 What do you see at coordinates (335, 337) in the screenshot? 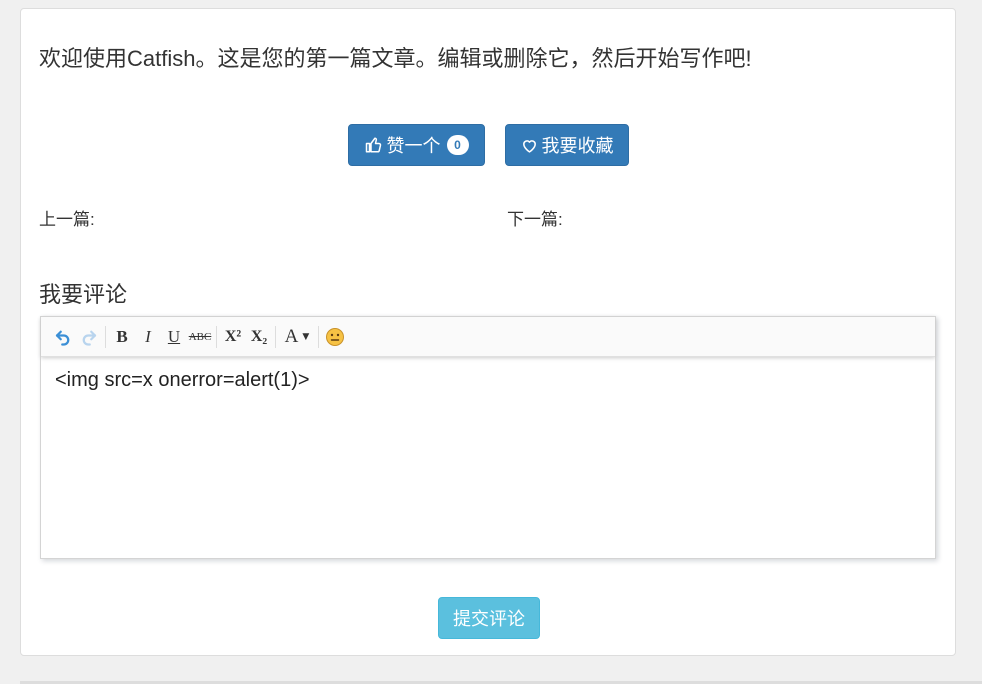
I see `emoticon-icon` at bounding box center [335, 337].